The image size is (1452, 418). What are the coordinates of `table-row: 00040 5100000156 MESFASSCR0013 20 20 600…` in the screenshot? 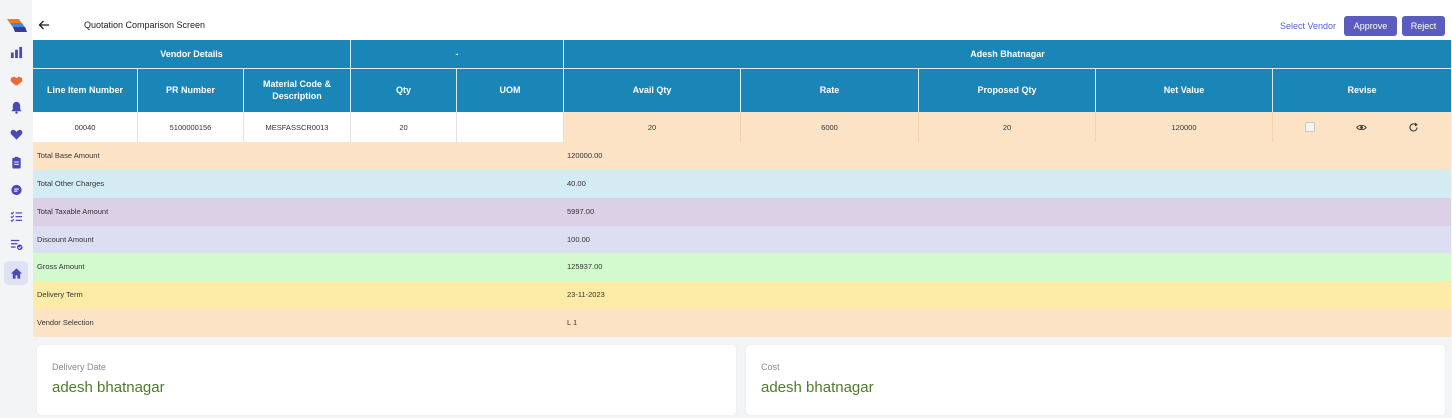 It's located at (742, 127).